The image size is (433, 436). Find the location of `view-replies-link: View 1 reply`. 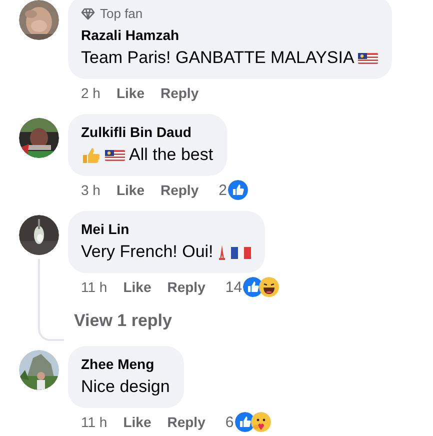

view-replies-link: View 1 reply is located at coordinates (123, 321).